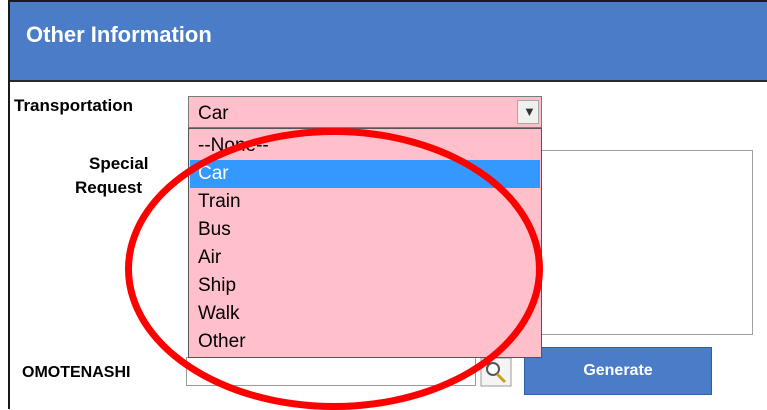  What do you see at coordinates (618, 371) in the screenshot?
I see `generate-button: Generate` at bounding box center [618, 371].